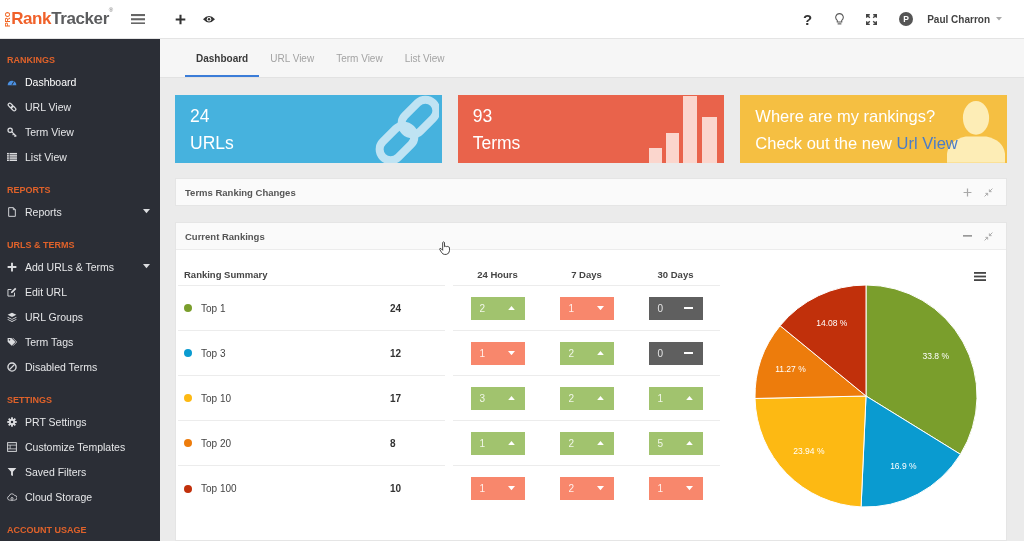 The image size is (1024, 541). What do you see at coordinates (29, 190) in the screenshot?
I see `section-heading: REPORTS` at bounding box center [29, 190].